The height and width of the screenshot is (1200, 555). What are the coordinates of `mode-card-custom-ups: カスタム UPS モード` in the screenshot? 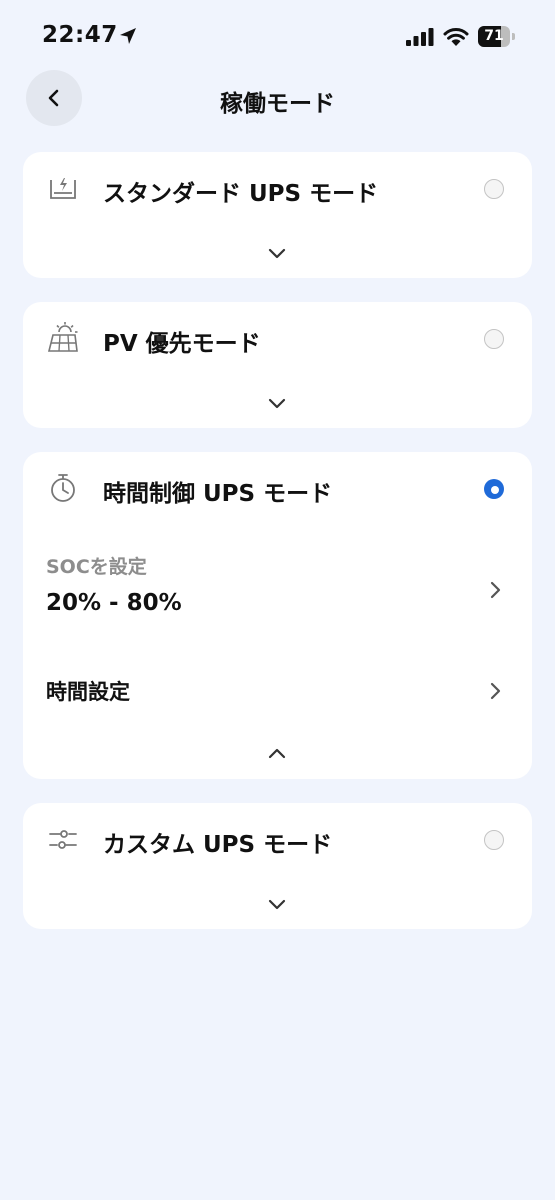 It's located at (277, 866).